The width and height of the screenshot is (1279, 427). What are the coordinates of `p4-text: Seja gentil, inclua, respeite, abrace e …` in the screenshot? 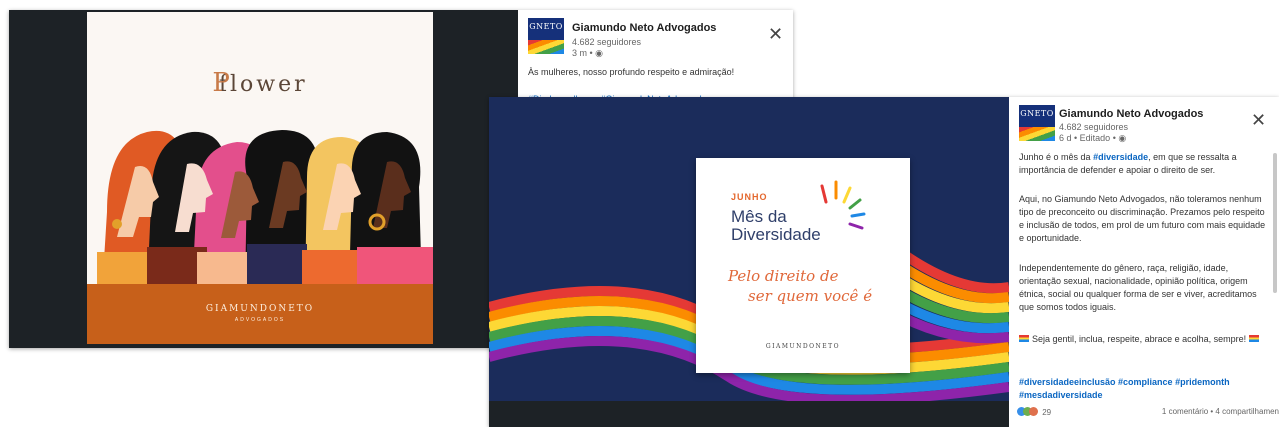 It's located at (1139, 339).